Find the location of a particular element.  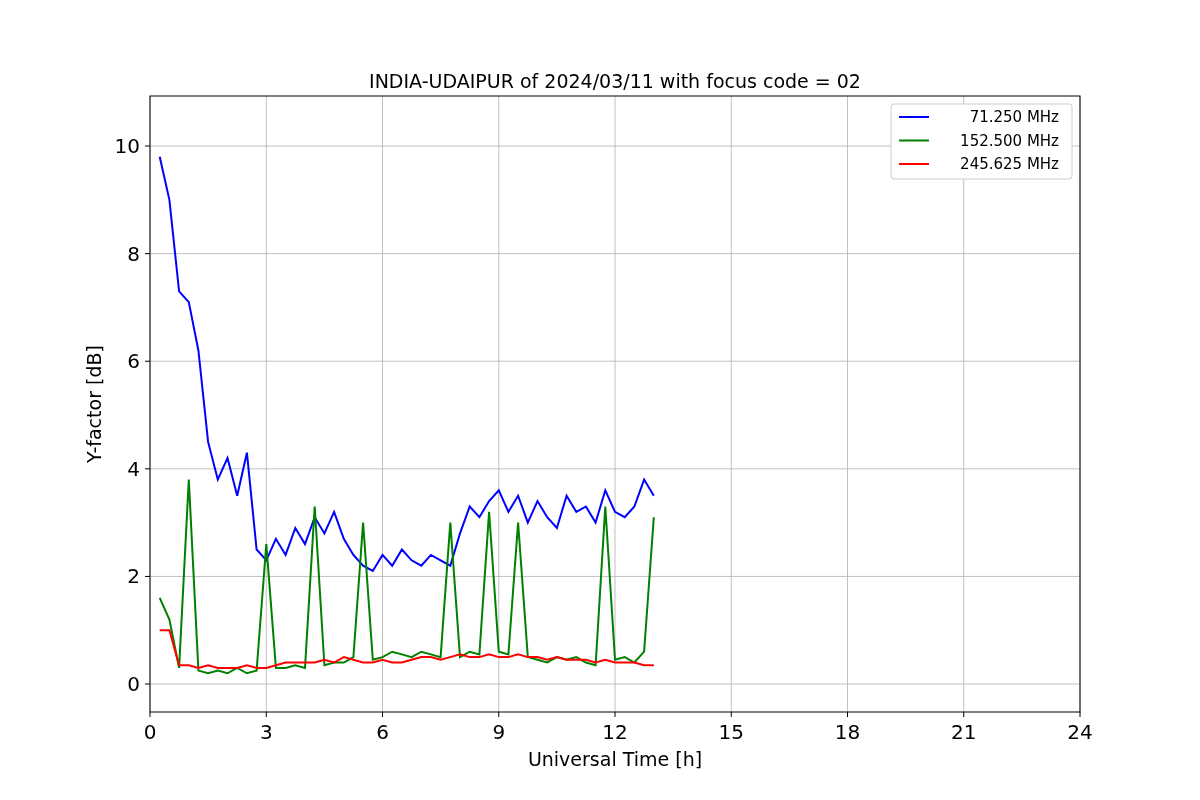

legend-label: 71.250 MHz is located at coordinates (1014, 117).